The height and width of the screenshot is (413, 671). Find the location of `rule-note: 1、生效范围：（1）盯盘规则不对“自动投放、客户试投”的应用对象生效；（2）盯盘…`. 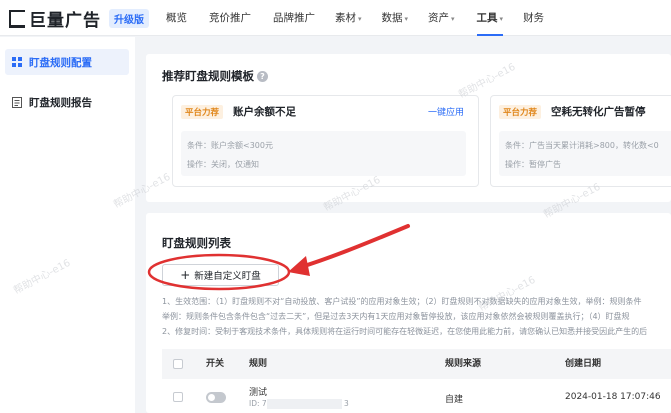

rule-note: 1、生效范围：（1）盯盘规则不对“自动投放、客户试投”的应用对象生效；（2）盯盘… is located at coordinates (402, 301).